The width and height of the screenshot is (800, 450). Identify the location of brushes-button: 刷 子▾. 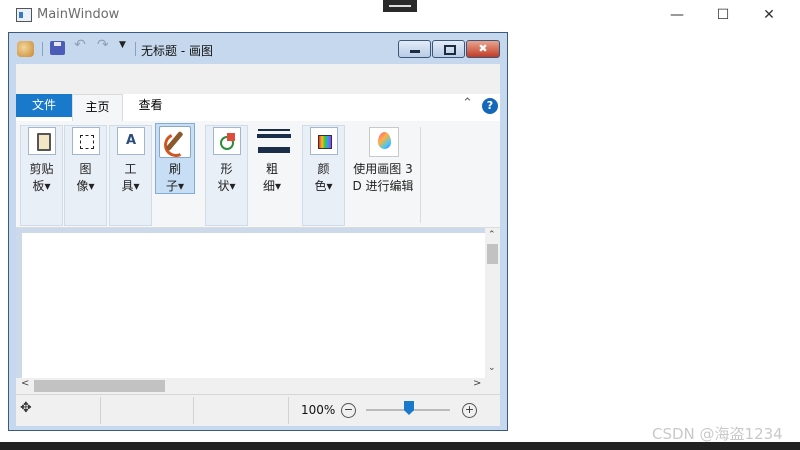
(175, 171).